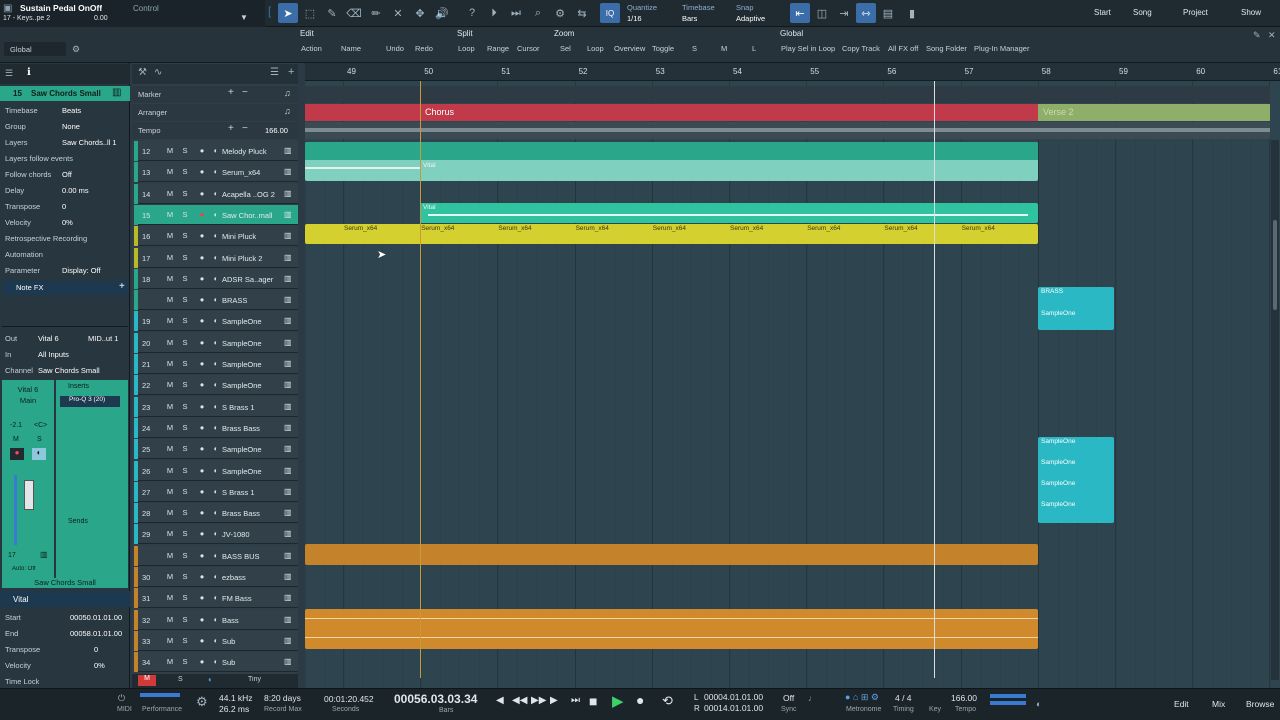 Image resolution: width=1280 pixels, height=720 pixels. What do you see at coordinates (253, 385) in the screenshot?
I see `track-name: SampleOne` at bounding box center [253, 385].